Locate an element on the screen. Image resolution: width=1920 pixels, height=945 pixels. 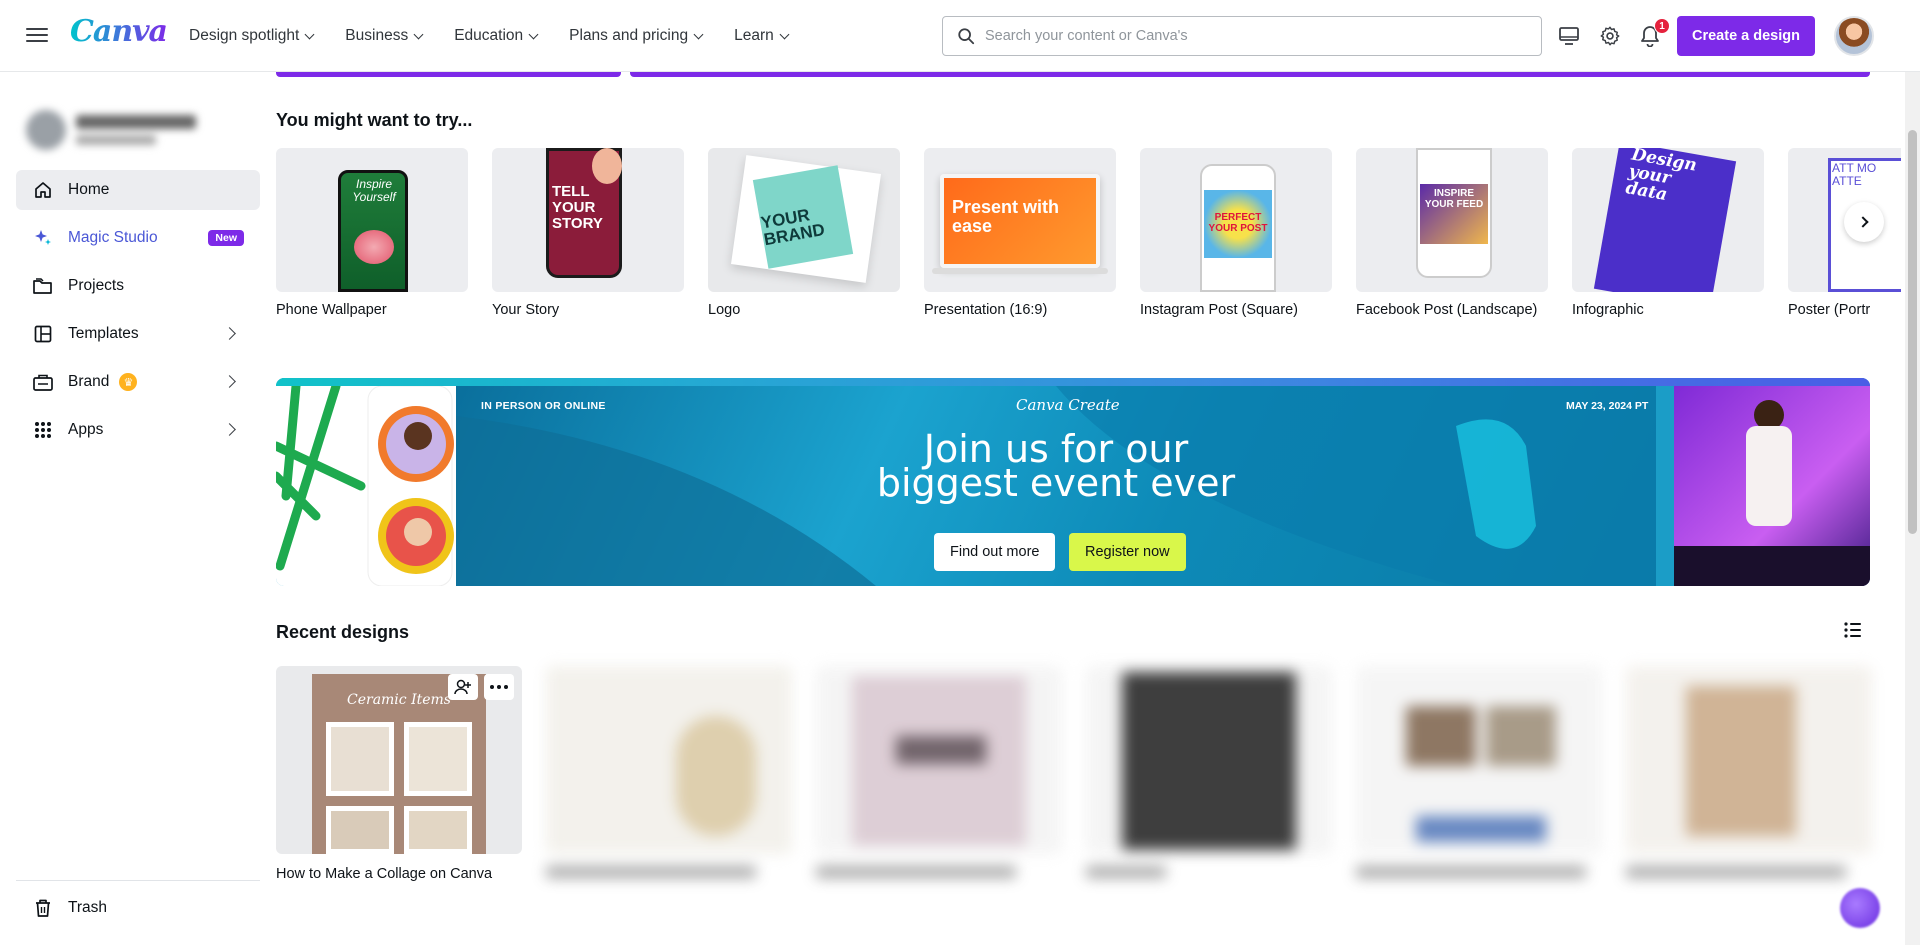
try-card-phone-wallpaper: Inspire Yourself Phone Wallpaper is located at coordinates (372, 233).